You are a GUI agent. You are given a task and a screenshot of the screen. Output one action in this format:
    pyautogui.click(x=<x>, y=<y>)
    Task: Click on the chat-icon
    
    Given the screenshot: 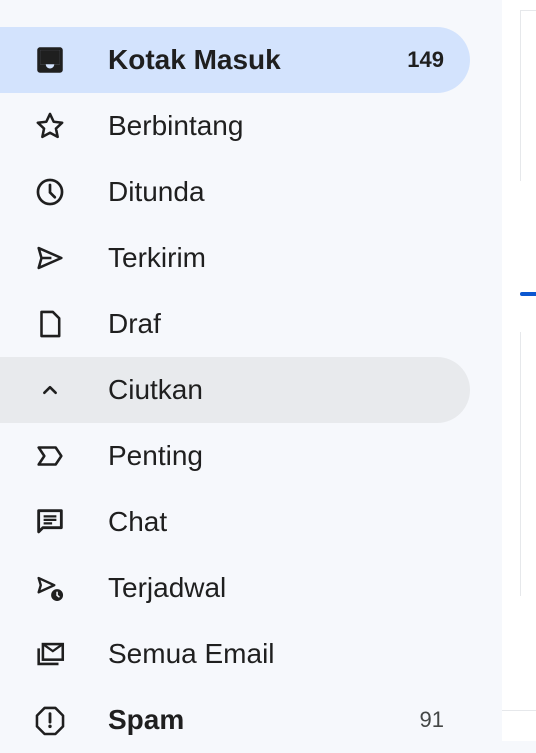 What is the action you would take?
    pyautogui.click(x=50, y=522)
    